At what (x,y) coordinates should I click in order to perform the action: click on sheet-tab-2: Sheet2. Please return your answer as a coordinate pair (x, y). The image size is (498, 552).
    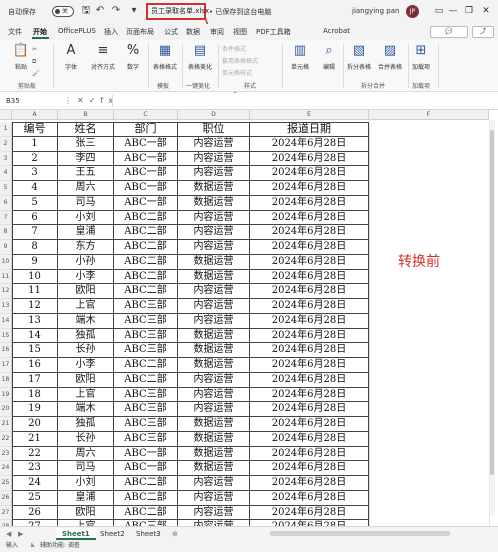
    Looking at the image, I should click on (112, 534).